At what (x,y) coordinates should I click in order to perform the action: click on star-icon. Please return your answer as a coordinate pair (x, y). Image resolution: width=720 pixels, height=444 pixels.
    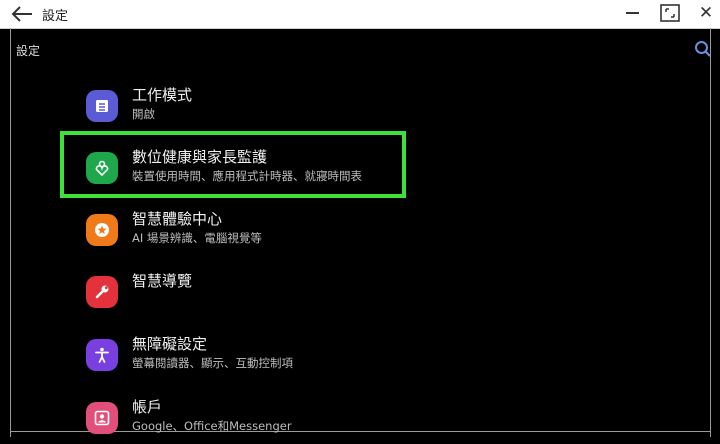
    Looking at the image, I should click on (102, 230).